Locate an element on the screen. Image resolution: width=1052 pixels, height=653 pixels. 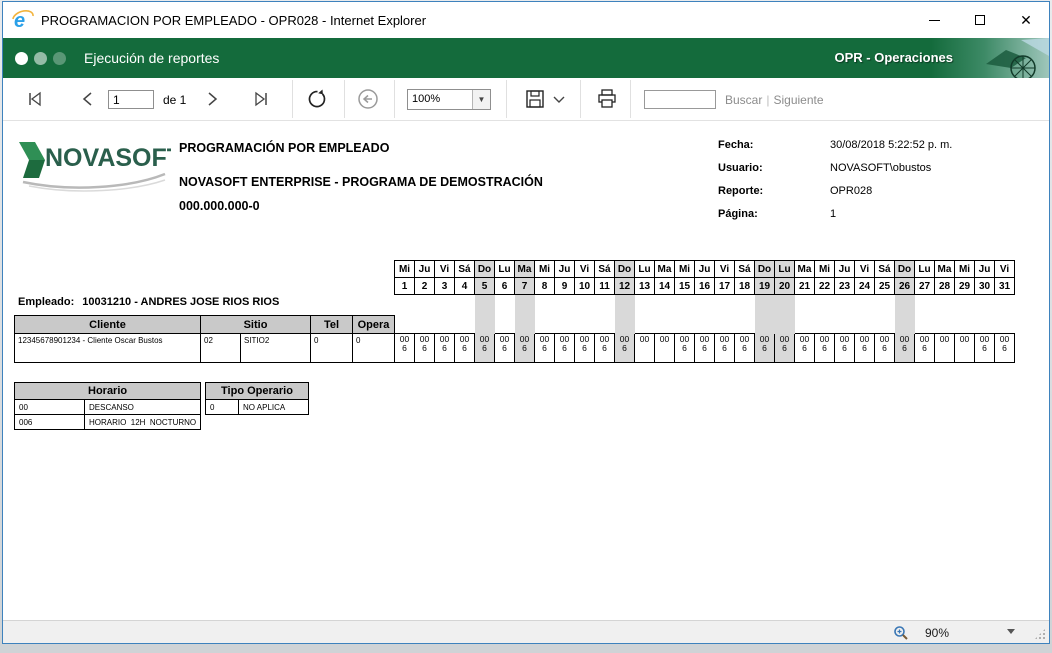
calendar-day-cell: 14 is located at coordinates (664, 286).